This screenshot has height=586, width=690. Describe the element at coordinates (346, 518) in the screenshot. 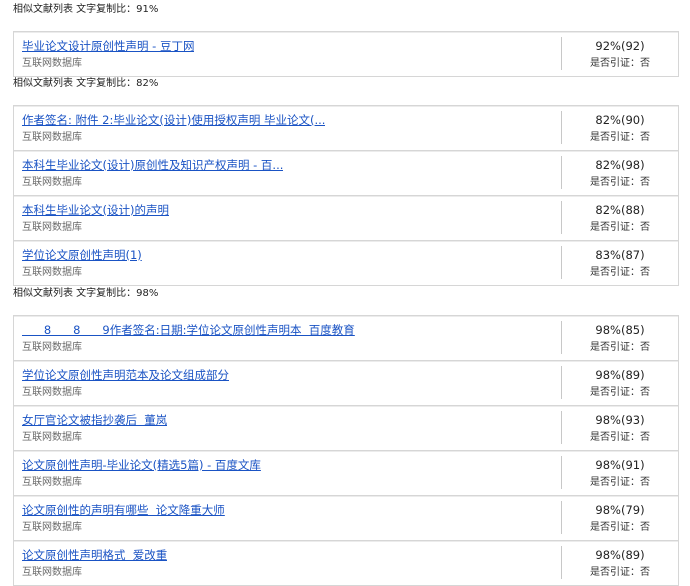

I see `list-item: 论文原创性的声明有哪些 论文降重大师 互联网数据库 98%(79) 是否引证：否` at that location.